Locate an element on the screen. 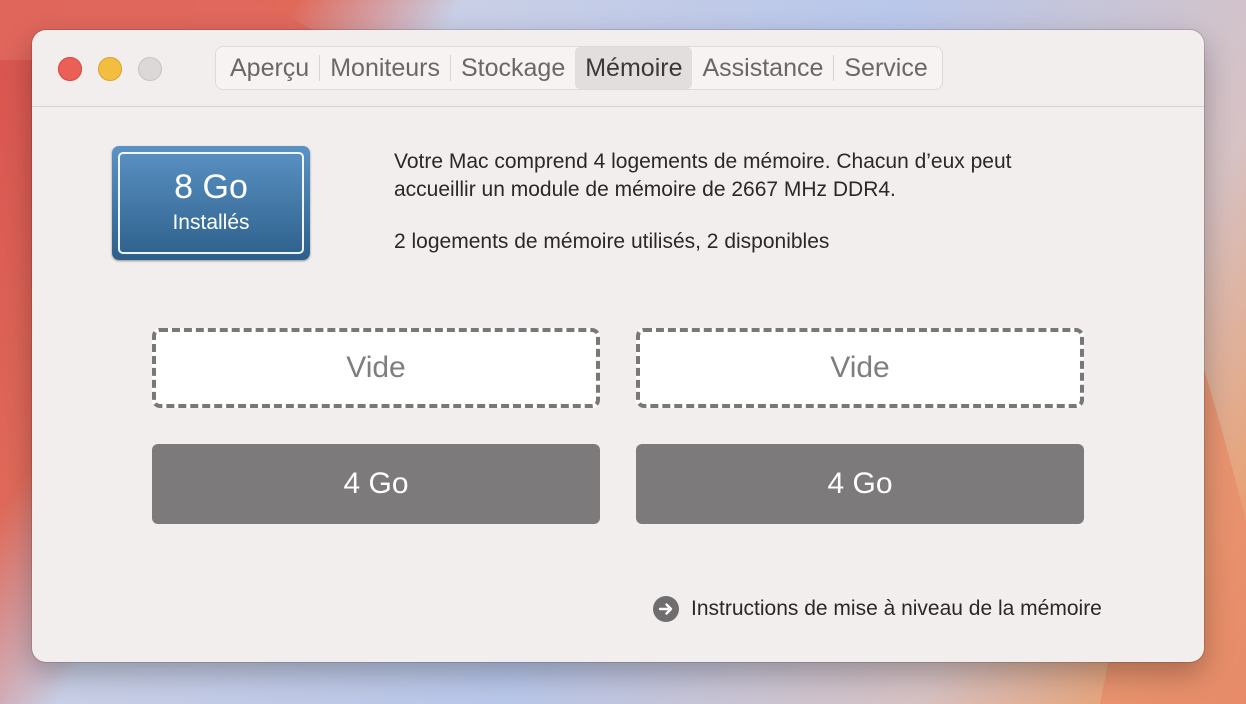 Image resolution: width=1246 pixels, height=704 pixels. arrow-right-circle-icon is located at coordinates (666, 609).